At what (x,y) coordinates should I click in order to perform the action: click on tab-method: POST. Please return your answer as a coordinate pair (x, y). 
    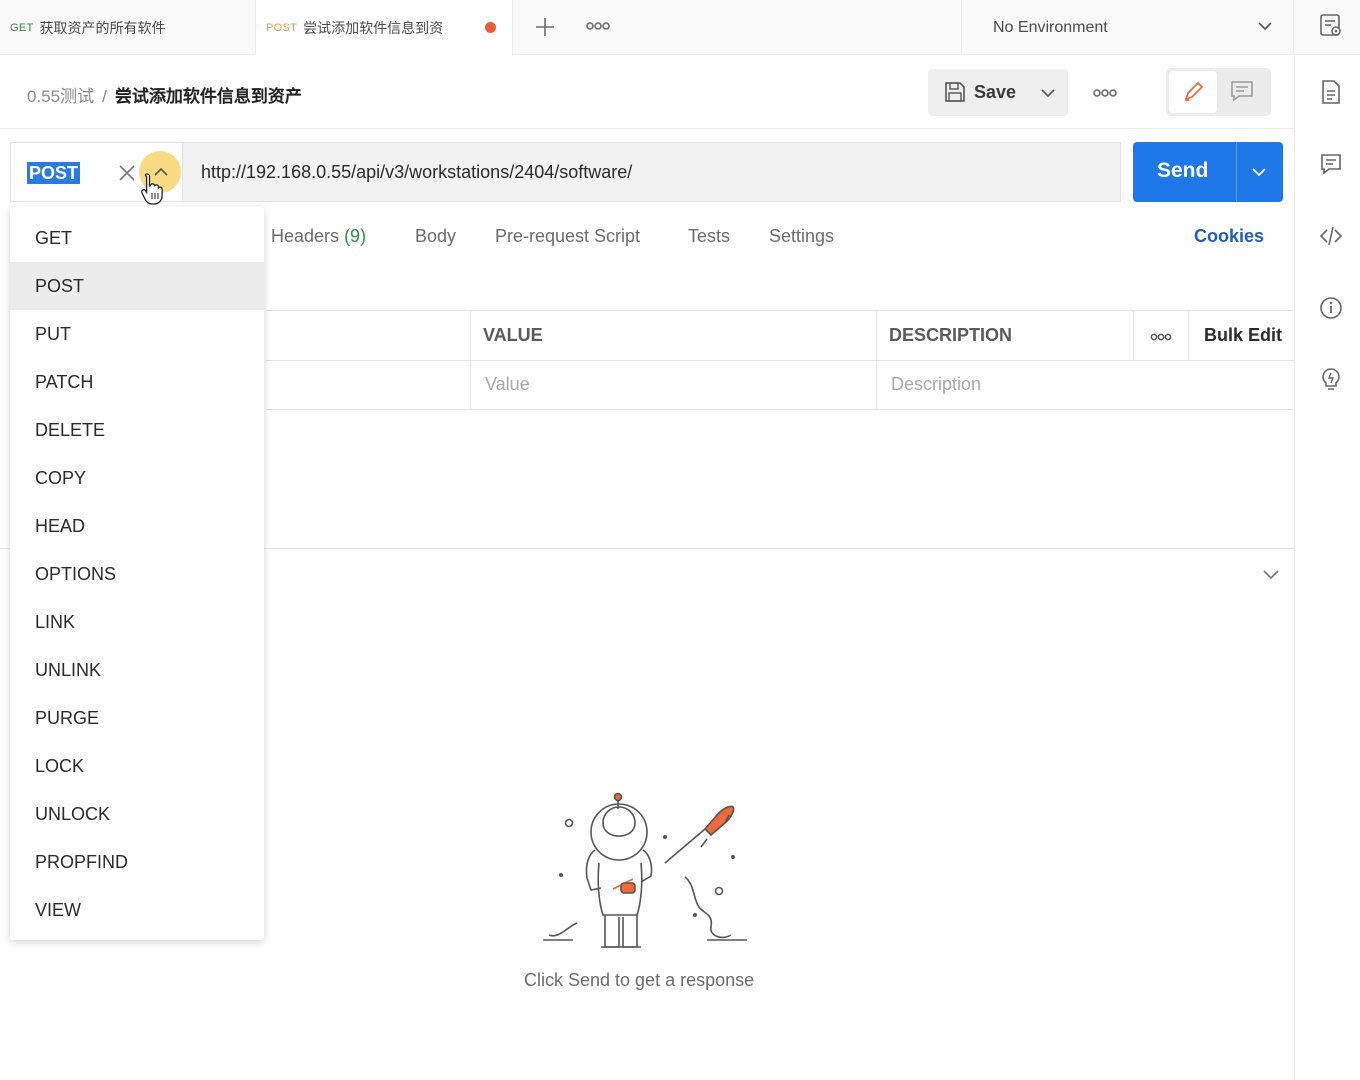
    Looking at the image, I should click on (282, 28).